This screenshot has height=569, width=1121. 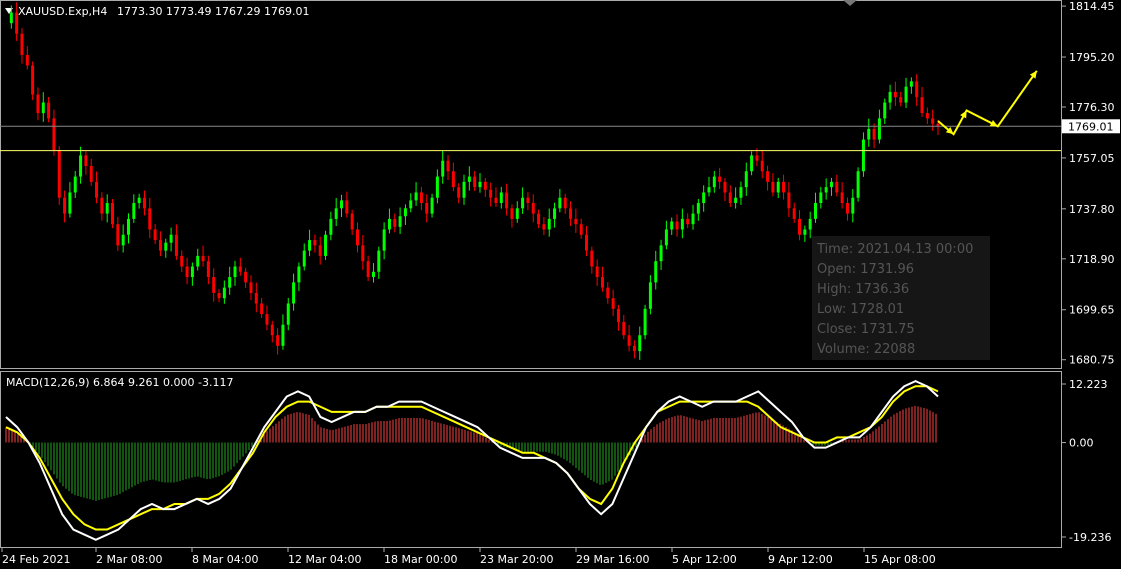 I want to click on ohlc-readout: 1773.30 1773.49 1767.29 1769.01, so click(x=213, y=11).